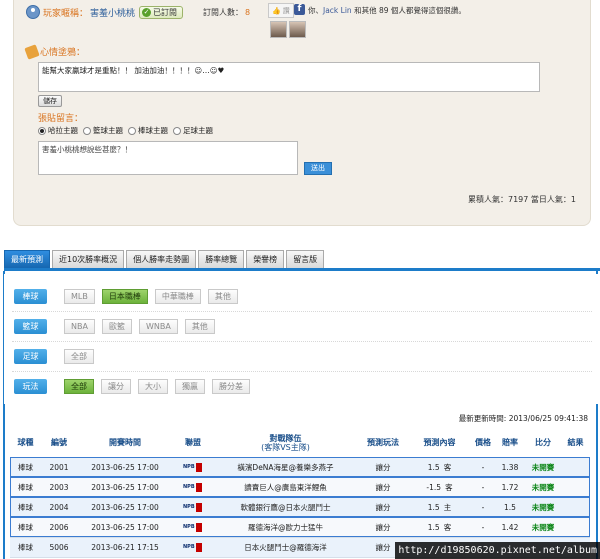 This screenshot has height=559, width=600. I want to click on category-playtype: 玩法, so click(30, 386).